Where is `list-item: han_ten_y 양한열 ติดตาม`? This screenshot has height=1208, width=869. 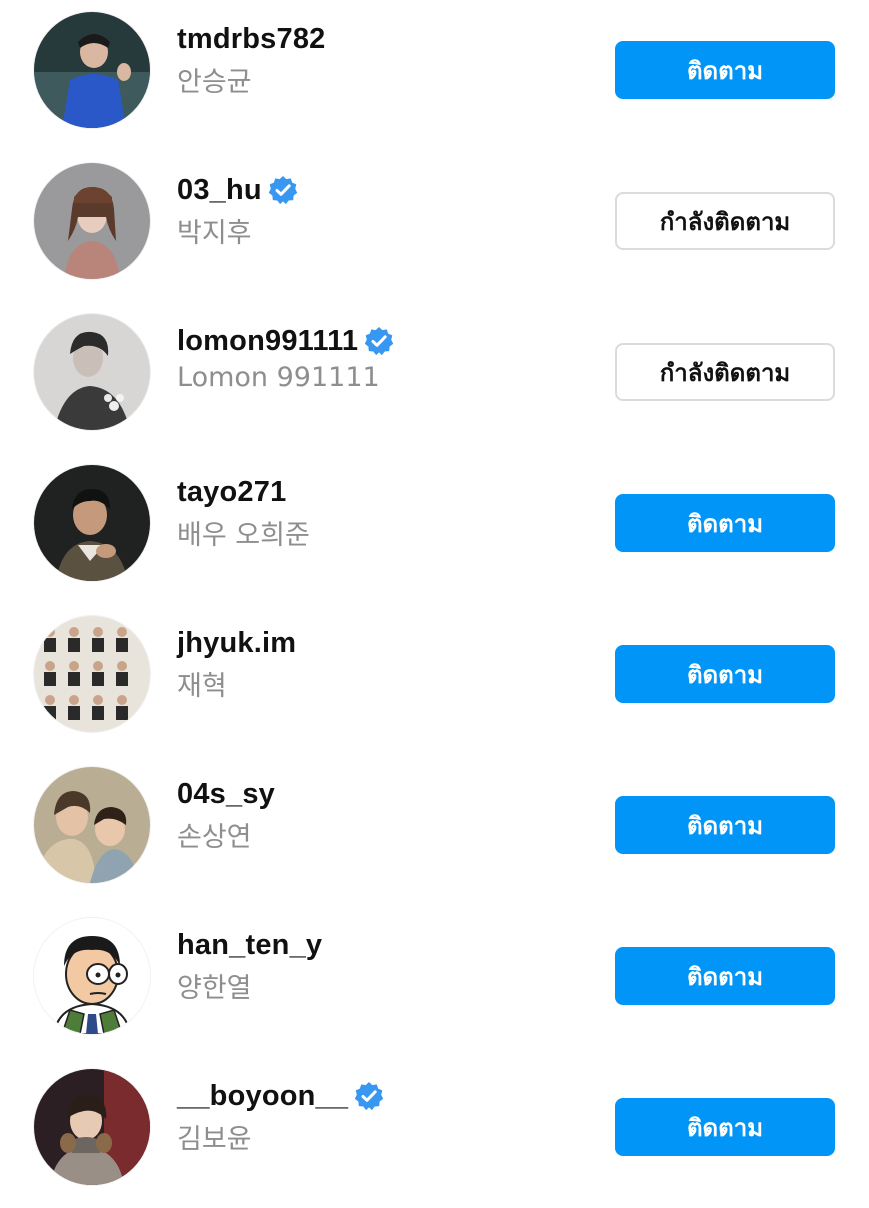
list-item: han_ten_y 양한열 ติดตาม is located at coordinates (434, 981).